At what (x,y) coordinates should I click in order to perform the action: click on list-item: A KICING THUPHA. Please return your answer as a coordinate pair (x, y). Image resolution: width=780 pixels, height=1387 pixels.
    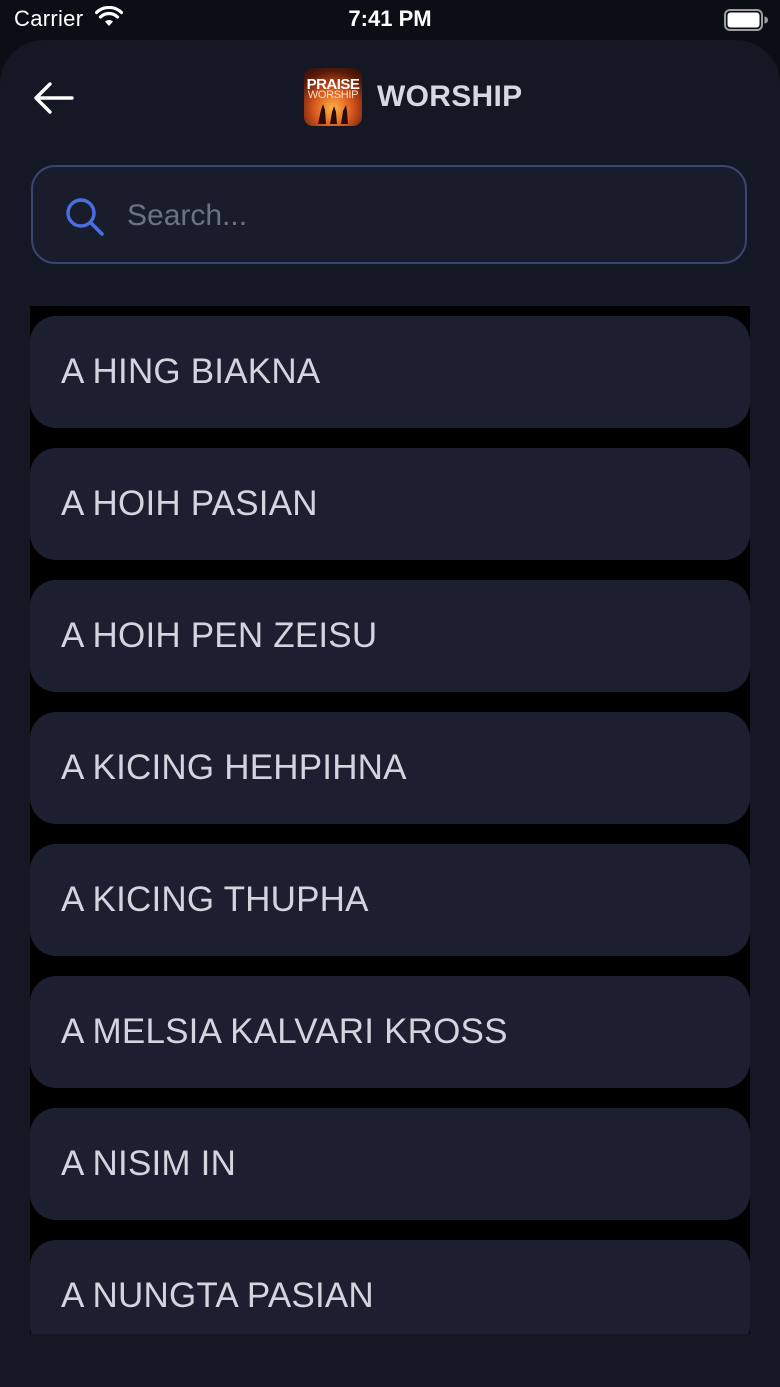
    Looking at the image, I should click on (390, 900).